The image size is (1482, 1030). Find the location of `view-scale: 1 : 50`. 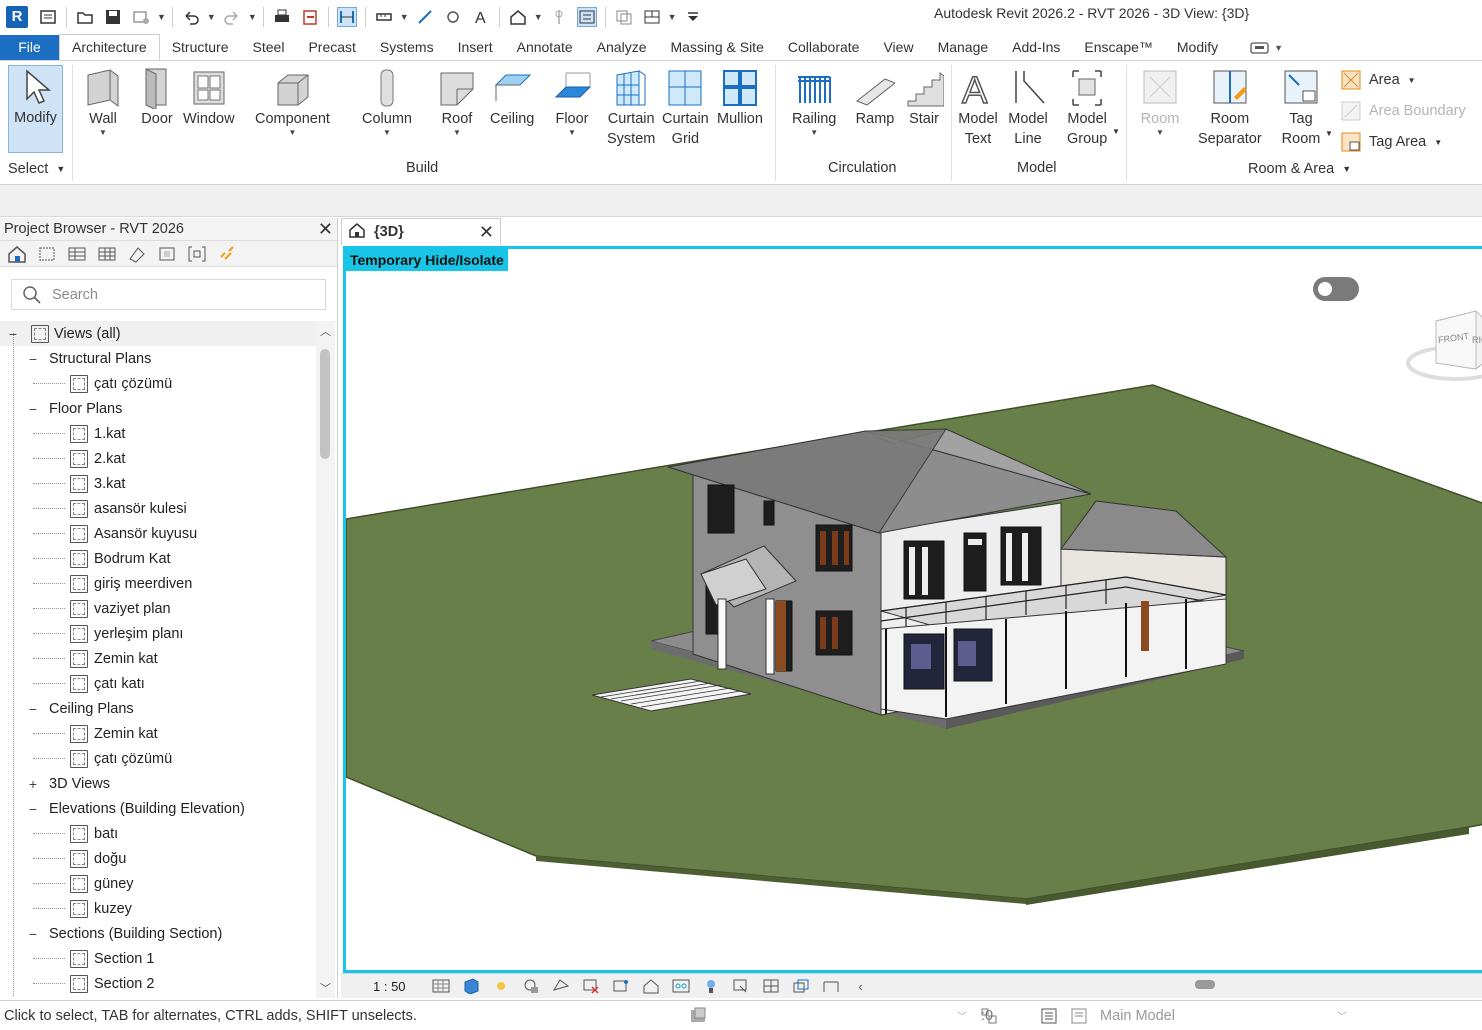

view-scale: 1 : 50 is located at coordinates (389, 986).